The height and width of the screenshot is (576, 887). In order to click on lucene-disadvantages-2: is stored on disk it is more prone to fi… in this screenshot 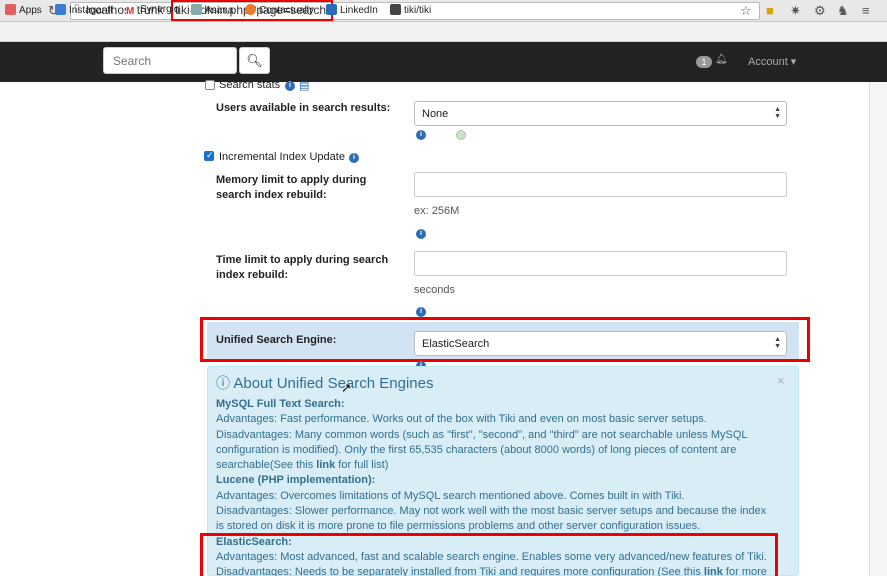, I will do `click(458, 526)`.